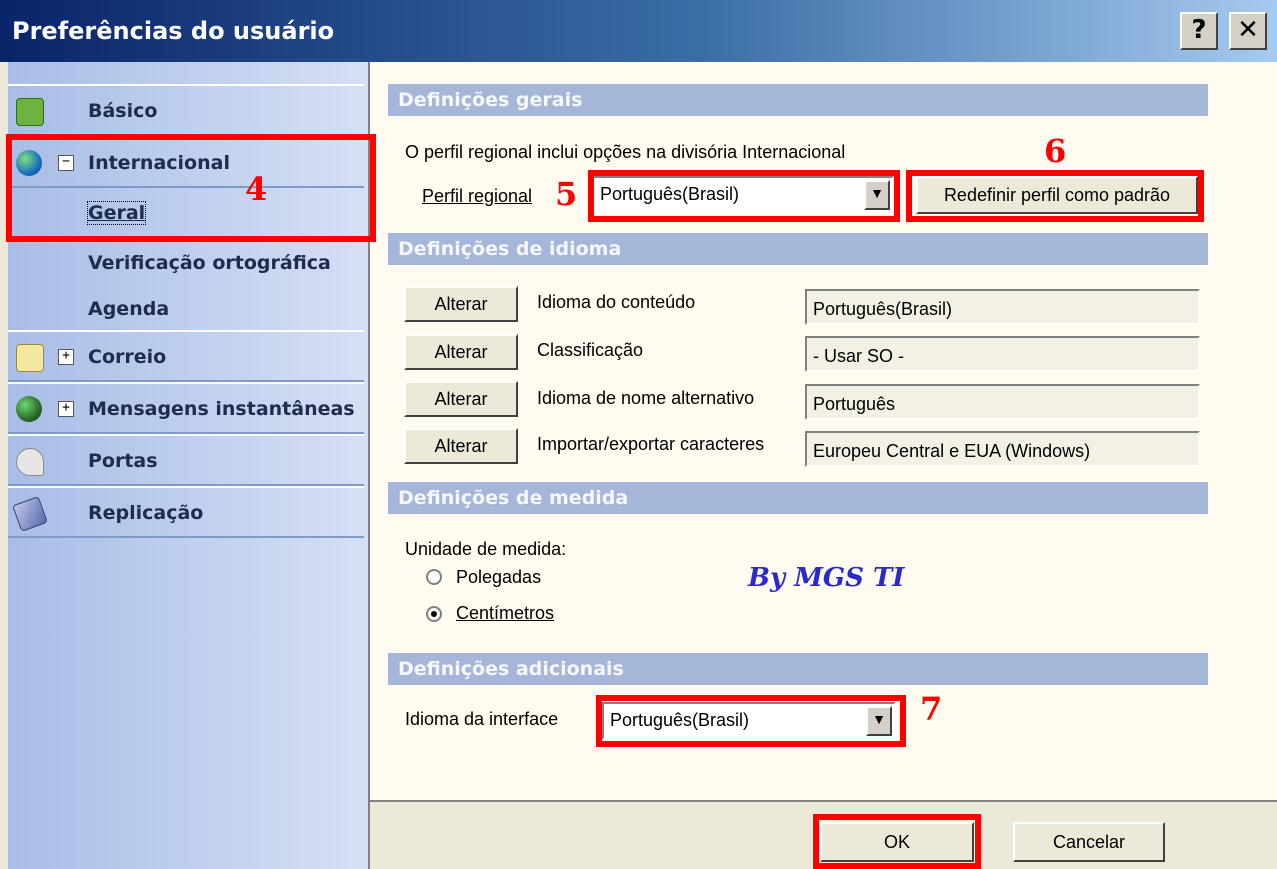  What do you see at coordinates (931, 709) in the screenshot?
I see `annotation-number-7: 7` at bounding box center [931, 709].